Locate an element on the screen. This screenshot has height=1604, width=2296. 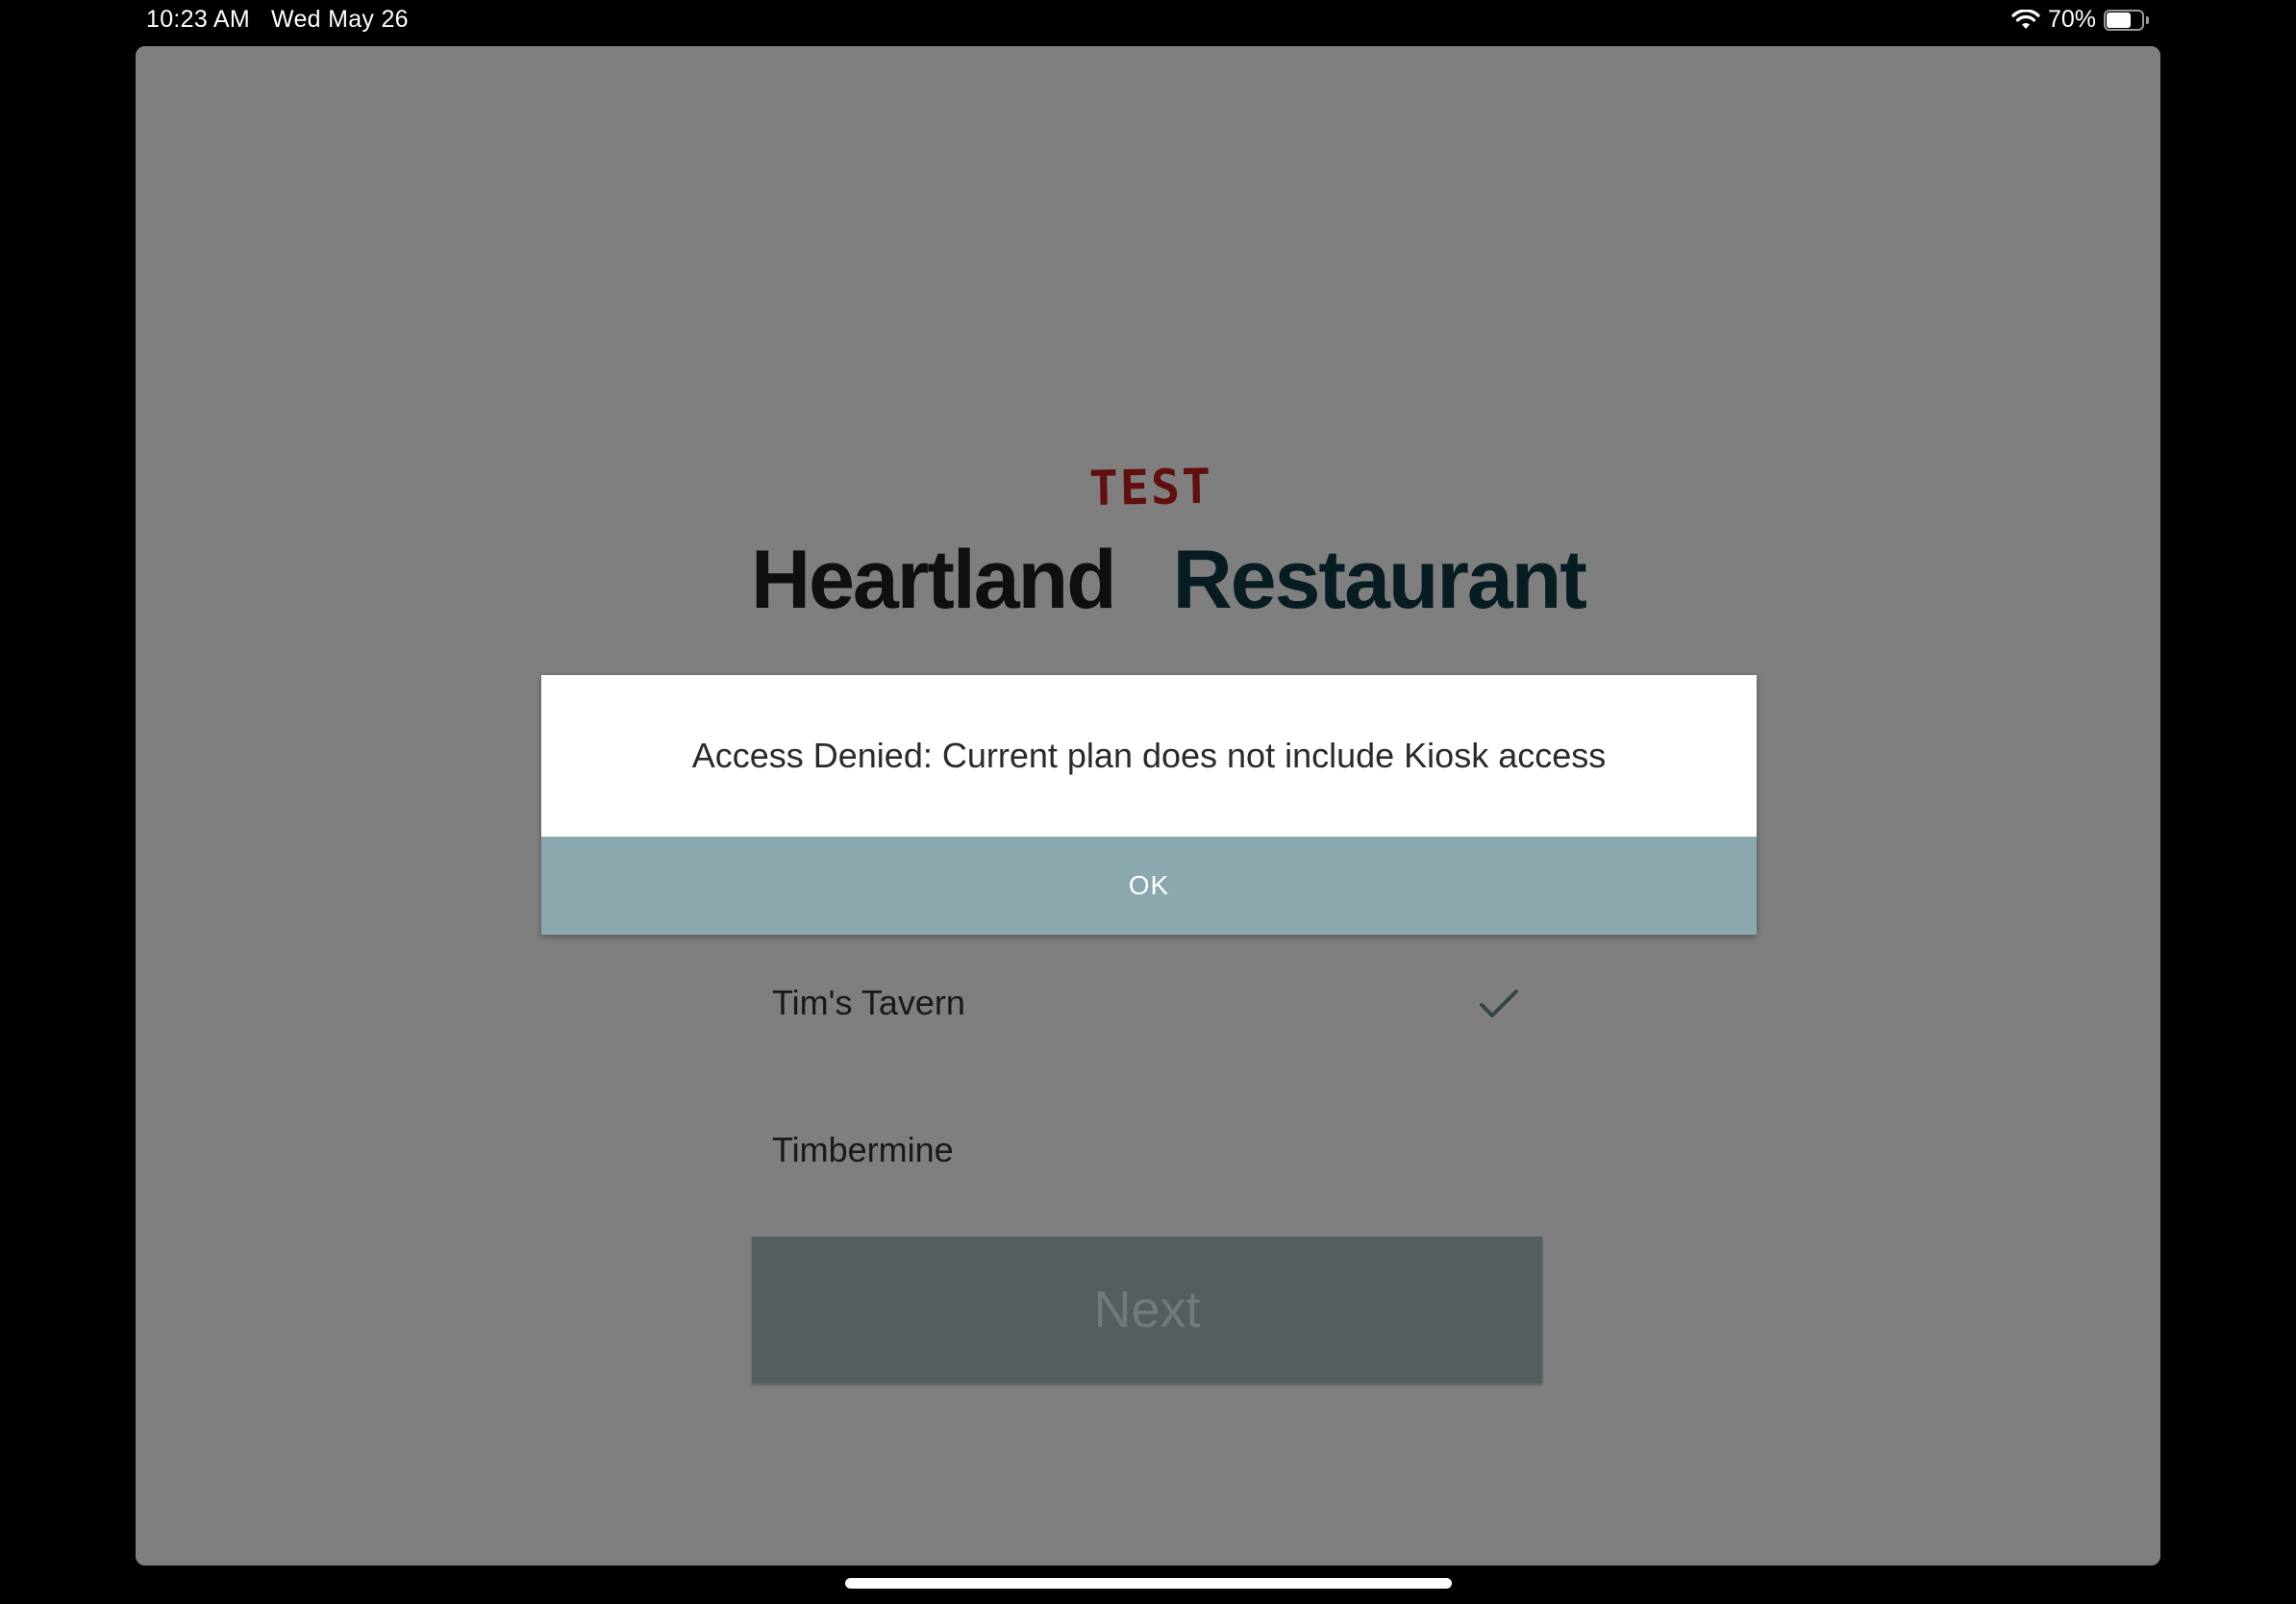
battery-icon is located at coordinates (2127, 20).